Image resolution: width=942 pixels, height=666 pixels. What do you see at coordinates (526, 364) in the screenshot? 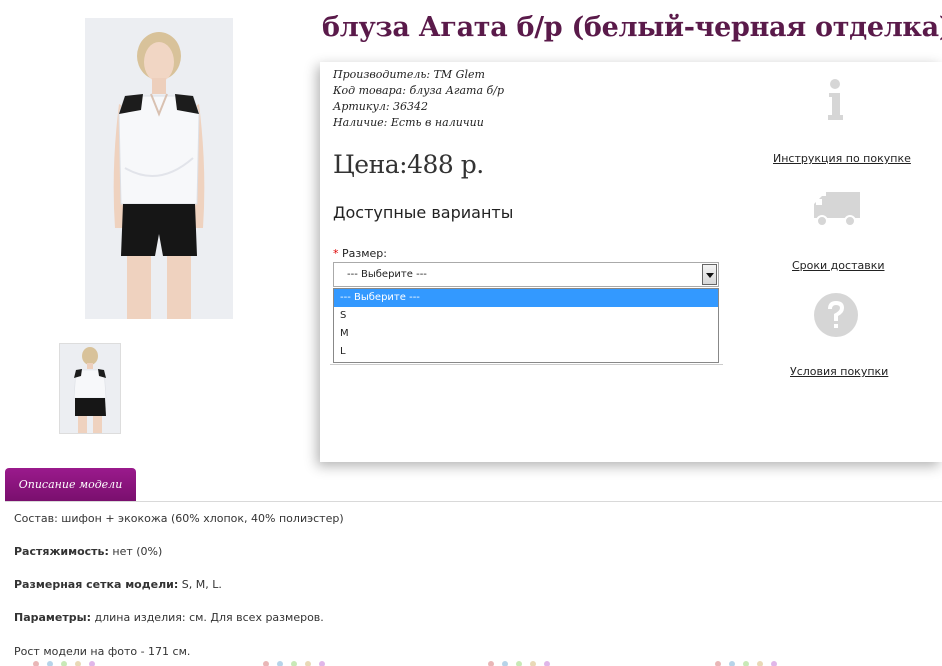
I see `divider` at bounding box center [526, 364].